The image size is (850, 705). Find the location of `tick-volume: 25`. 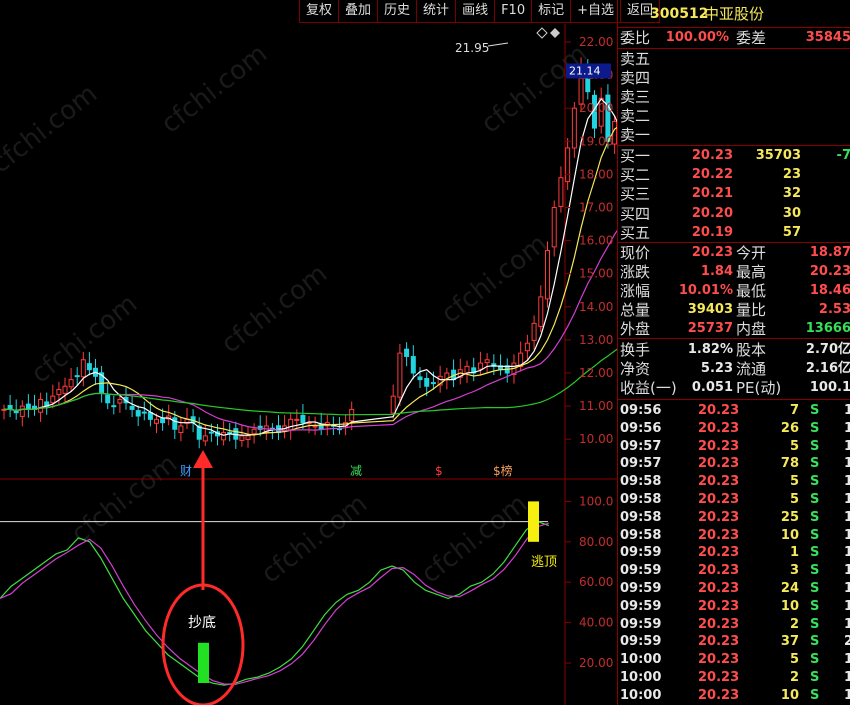

tick-volume: 25 is located at coordinates (789, 517).